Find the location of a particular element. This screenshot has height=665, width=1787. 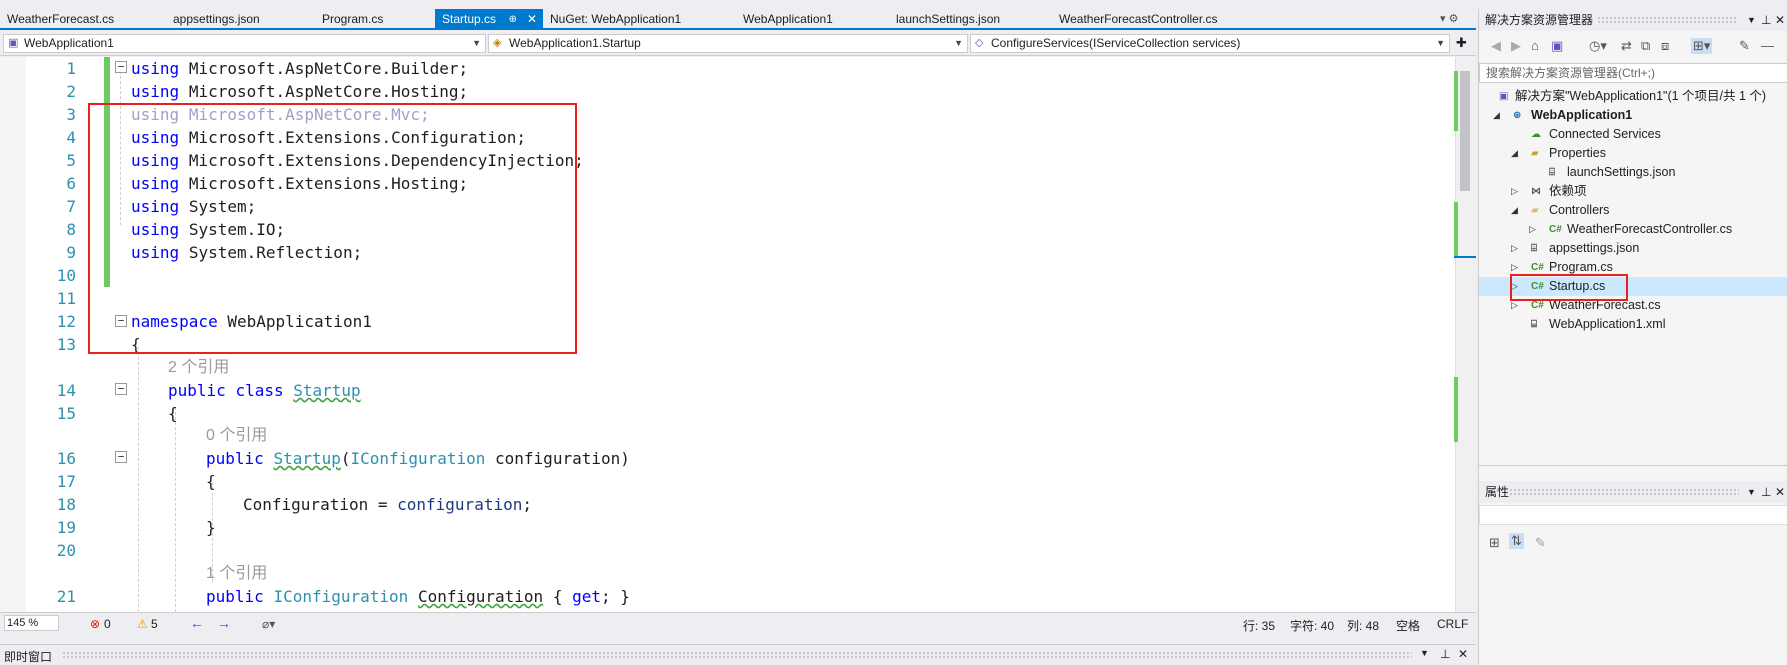

solution-search-input: 搜索解决方案资源管理器(Ctrl+;) is located at coordinates (1633, 73).